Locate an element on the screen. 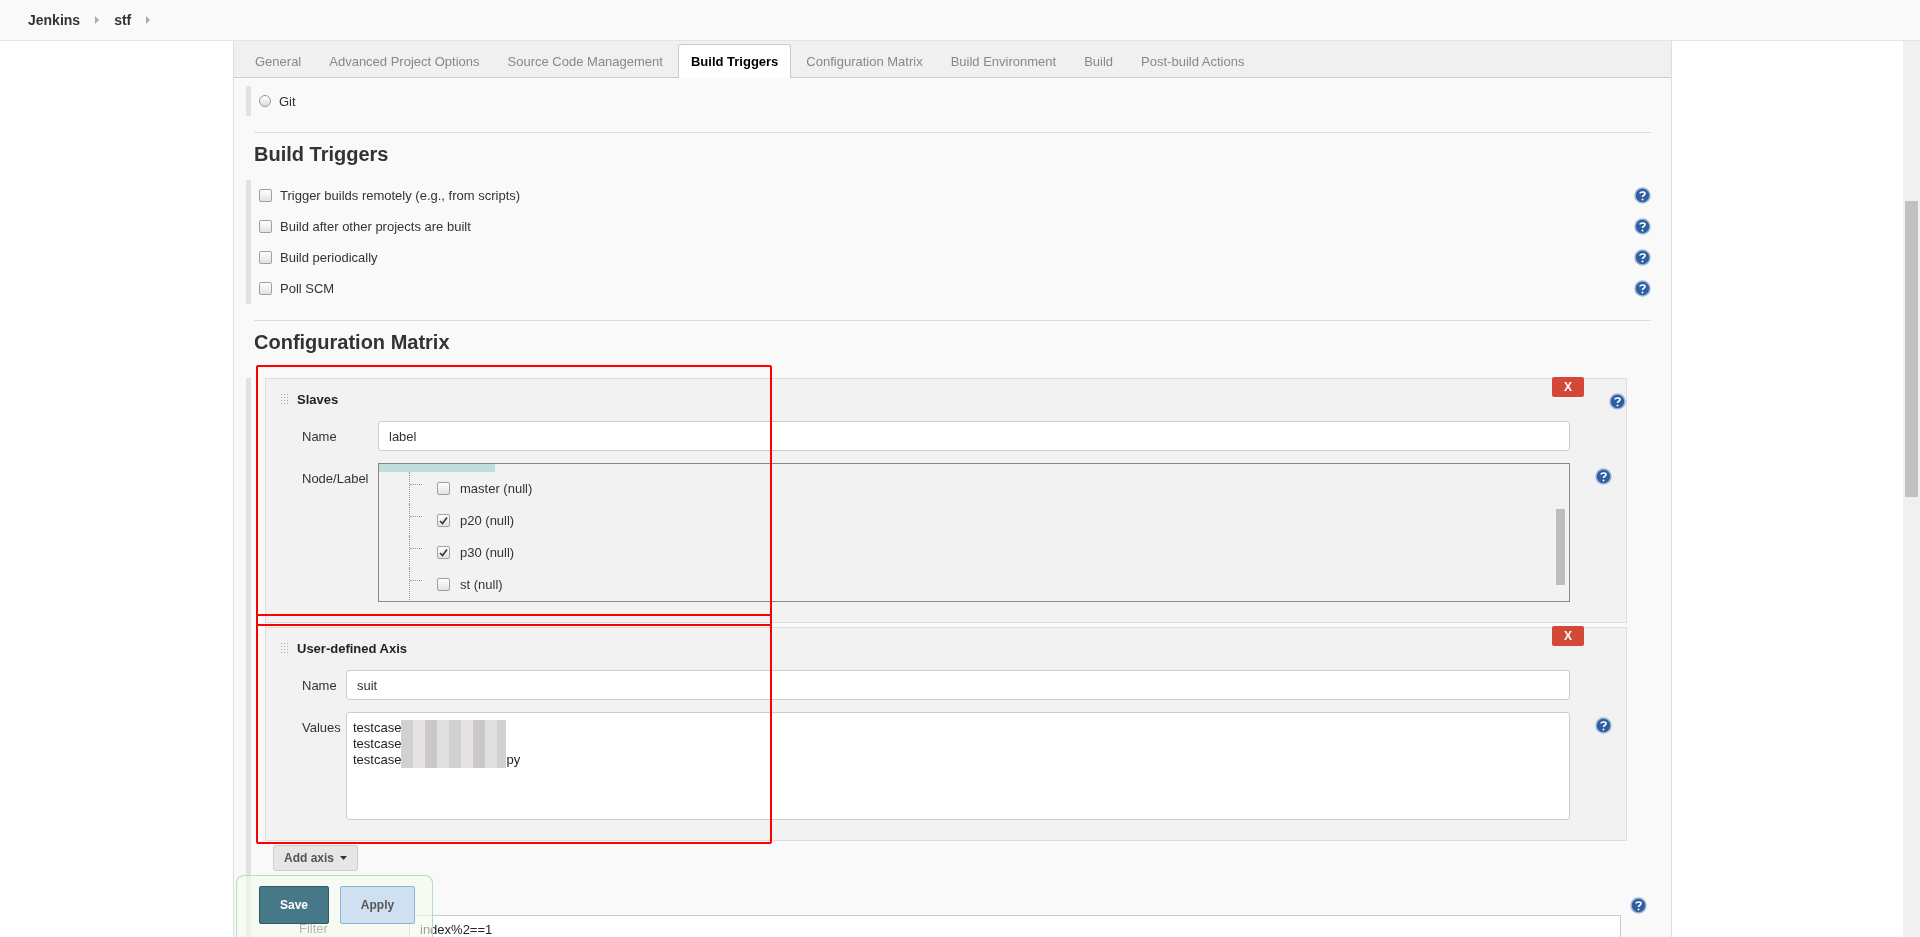  add-axis-button: Add axis is located at coordinates (315, 858).